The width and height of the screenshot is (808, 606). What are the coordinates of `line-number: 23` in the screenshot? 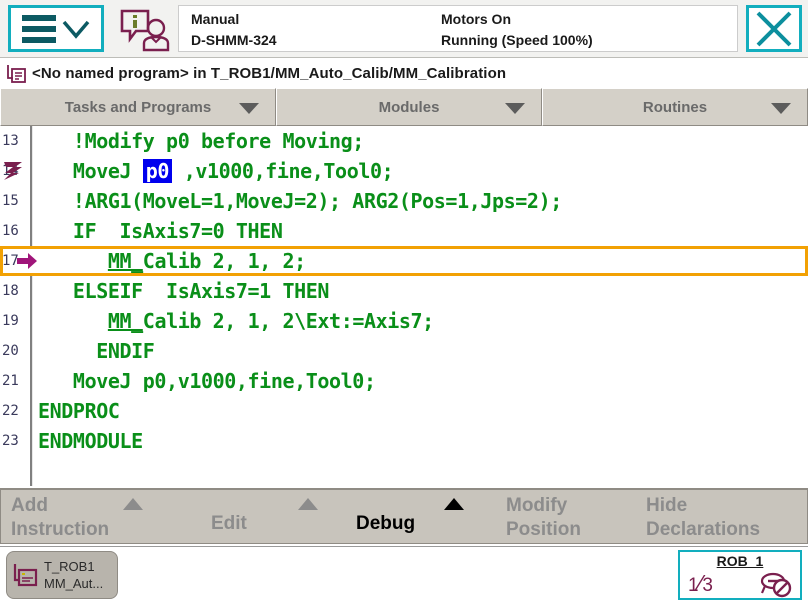 It's located at (10, 441).